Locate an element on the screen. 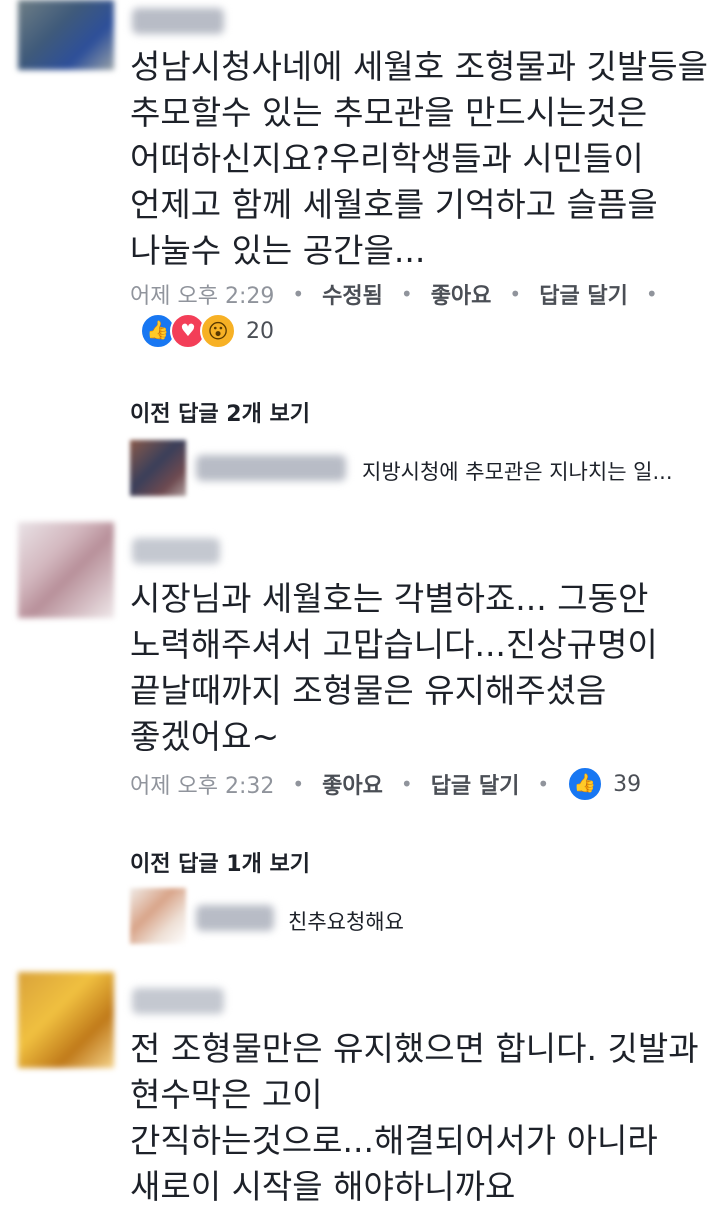 The height and width of the screenshot is (1210, 720). view-previous-replies: 이전 답글 2개 보기 is located at coordinates (220, 412).